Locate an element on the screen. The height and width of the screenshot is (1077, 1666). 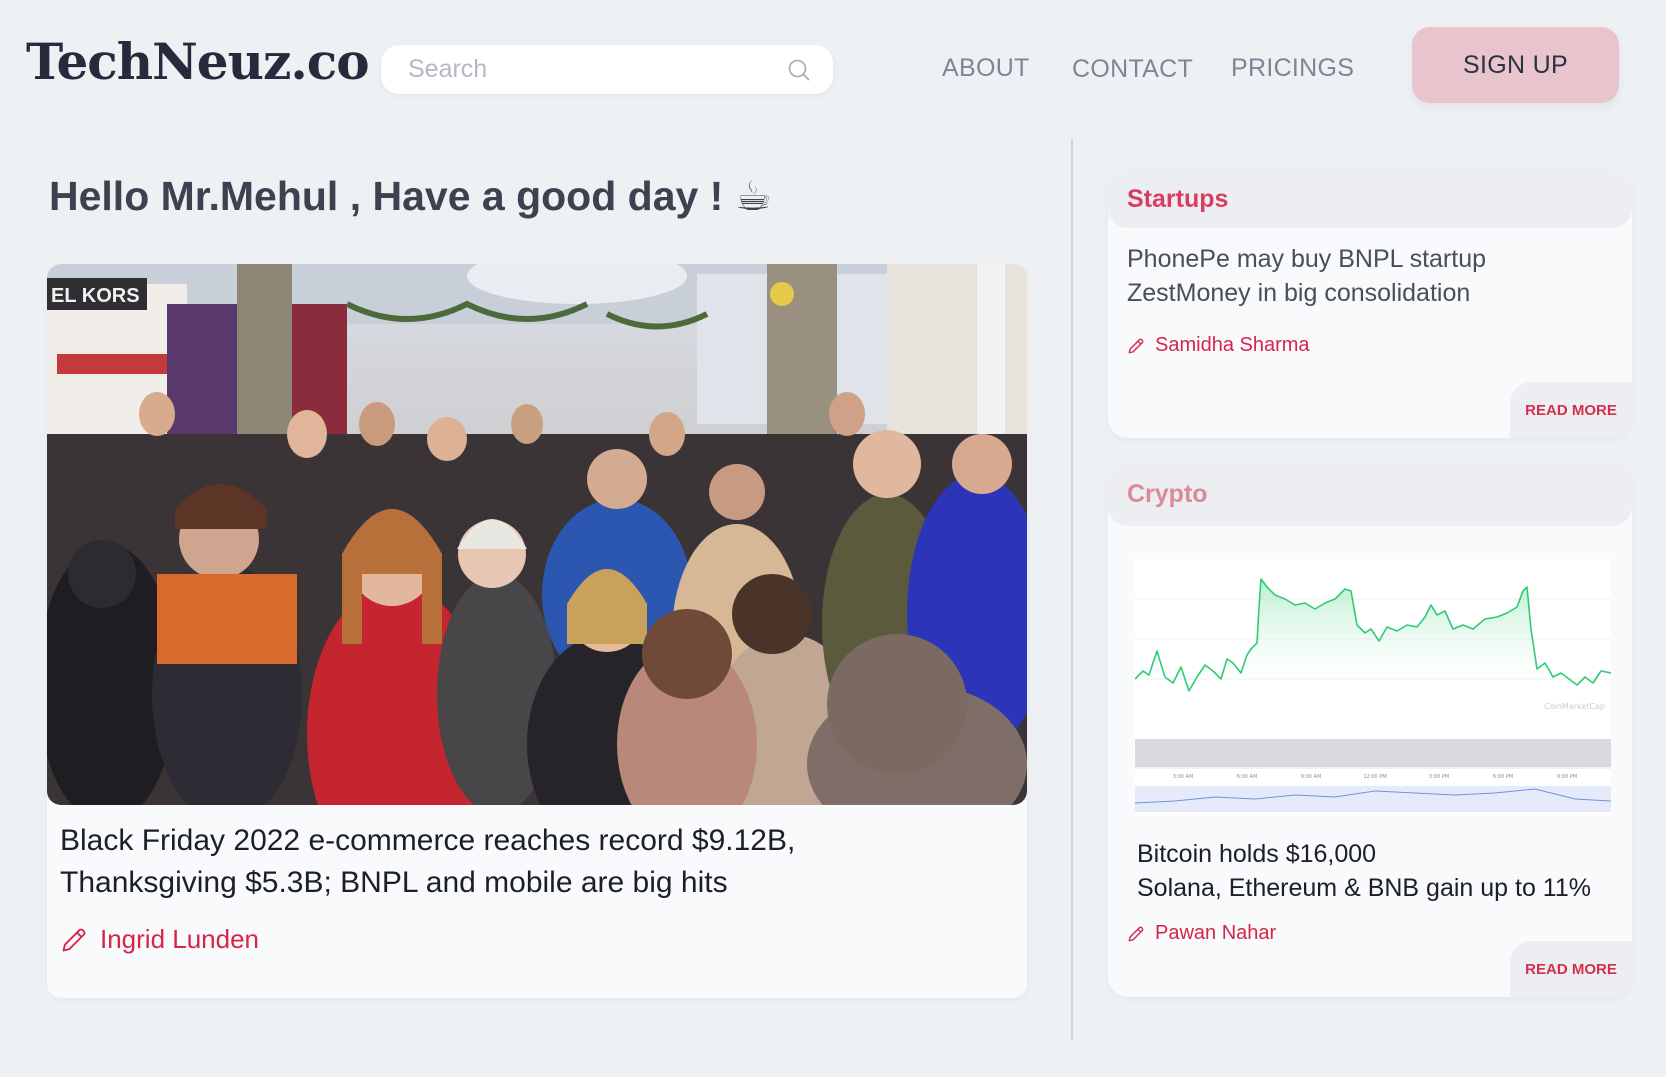
chart-watermark: CoinMarketCap is located at coordinates (1574, 706).